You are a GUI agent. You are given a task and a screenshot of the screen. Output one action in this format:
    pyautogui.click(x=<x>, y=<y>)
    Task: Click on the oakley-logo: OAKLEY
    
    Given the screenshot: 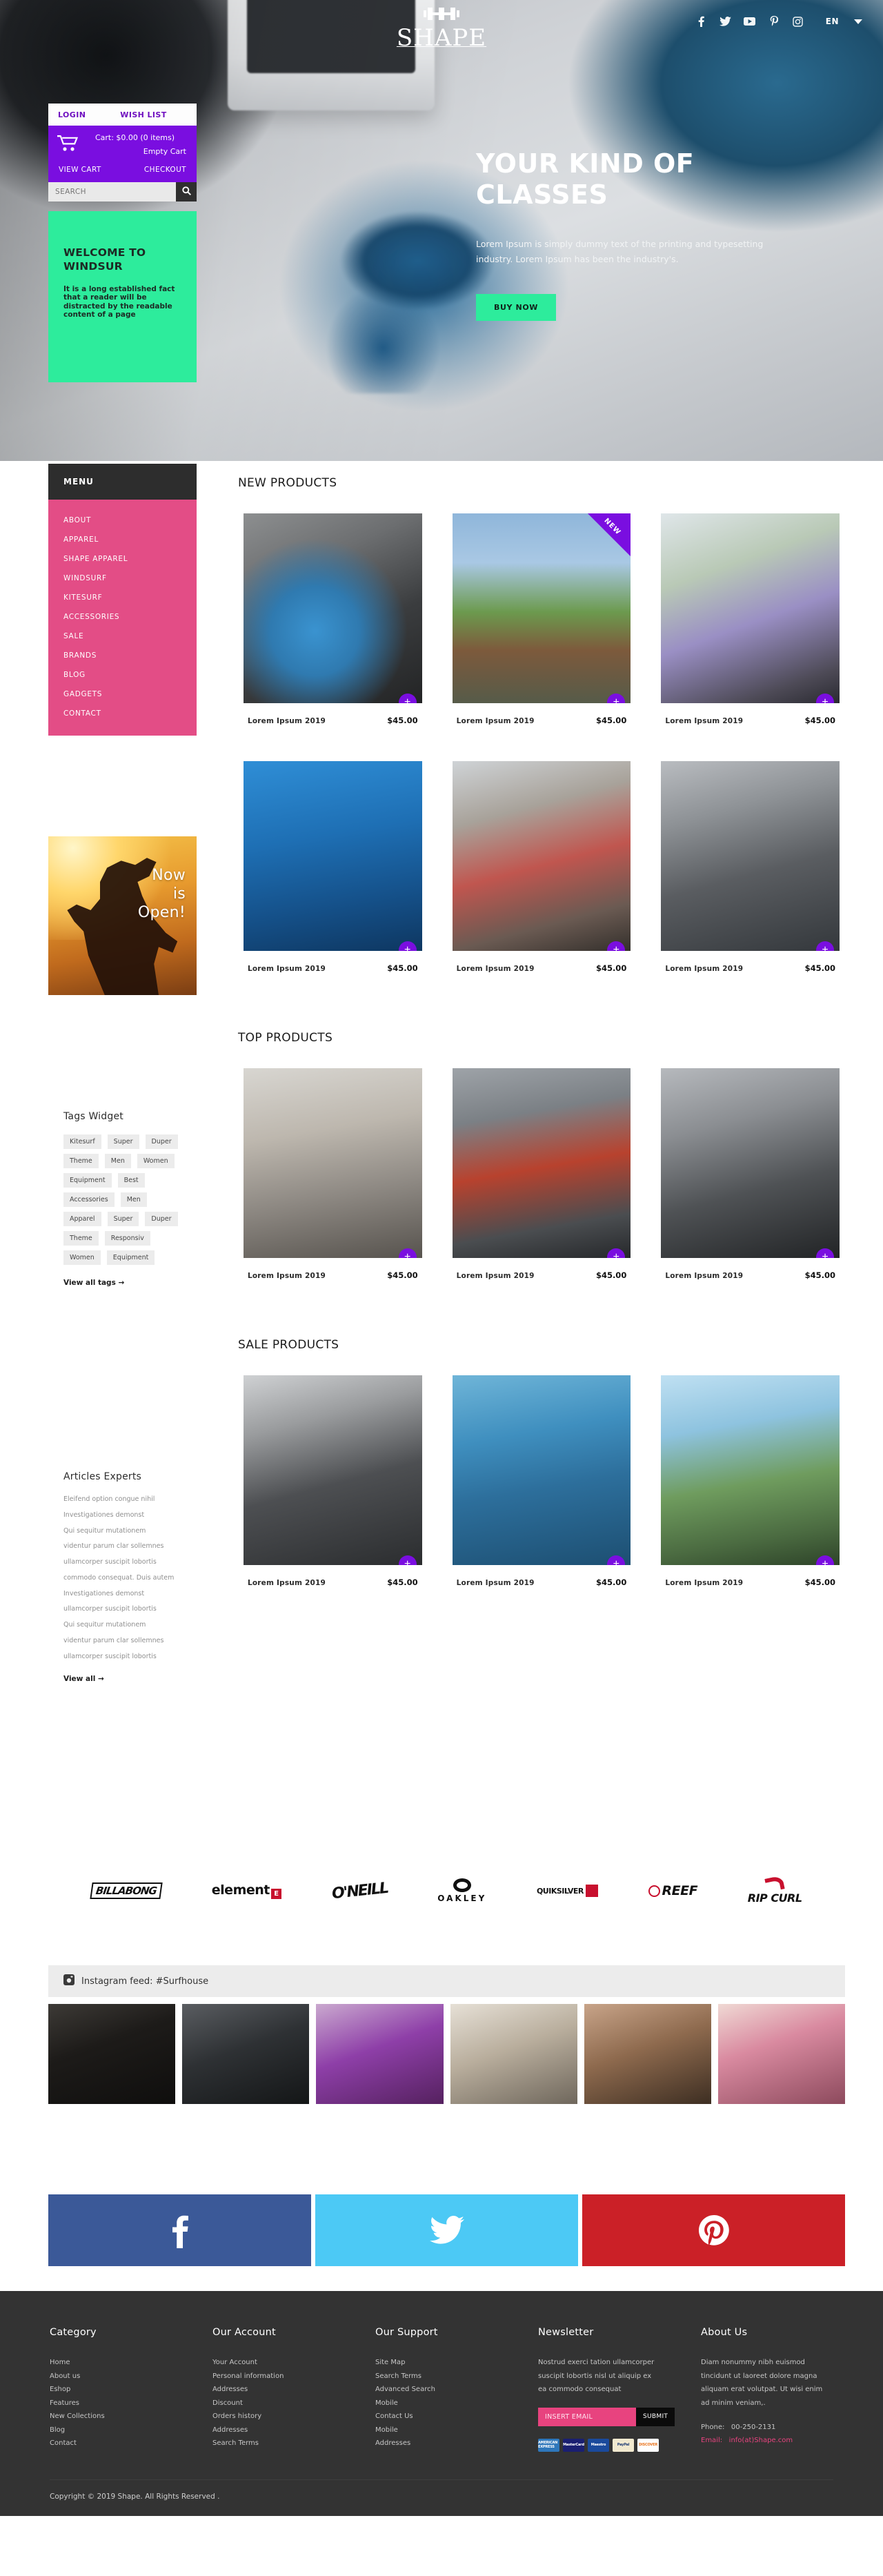 What is the action you would take?
    pyautogui.click(x=461, y=1890)
    